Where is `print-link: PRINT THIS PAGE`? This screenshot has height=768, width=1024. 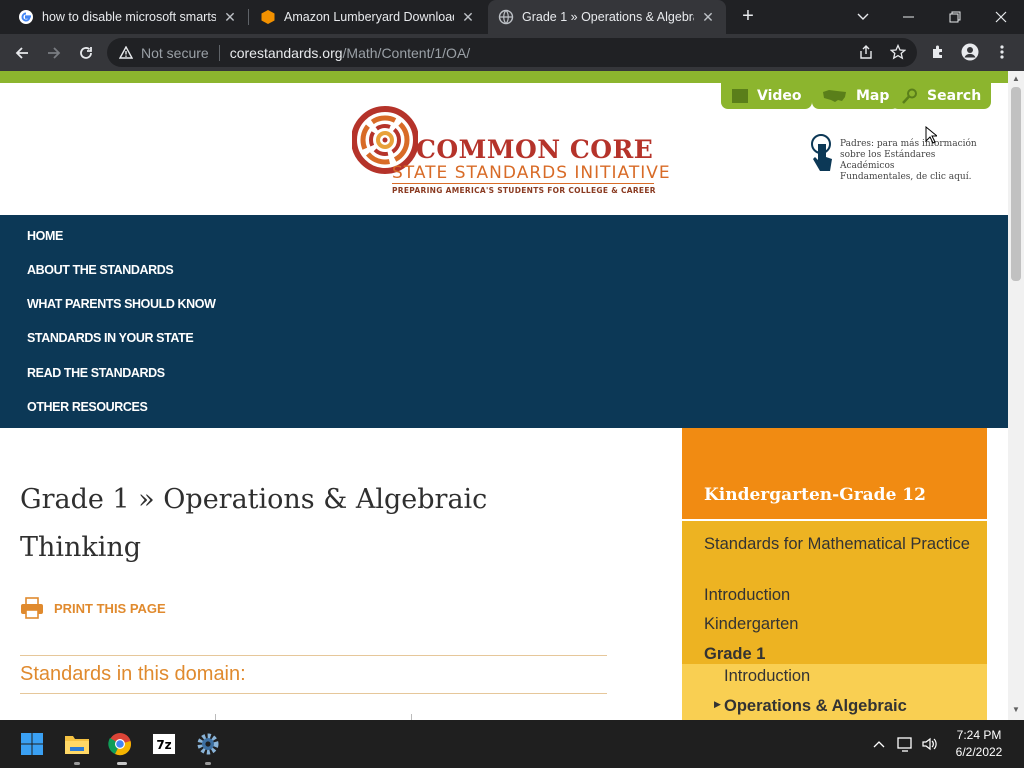 print-link: PRINT THIS PAGE is located at coordinates (93, 608).